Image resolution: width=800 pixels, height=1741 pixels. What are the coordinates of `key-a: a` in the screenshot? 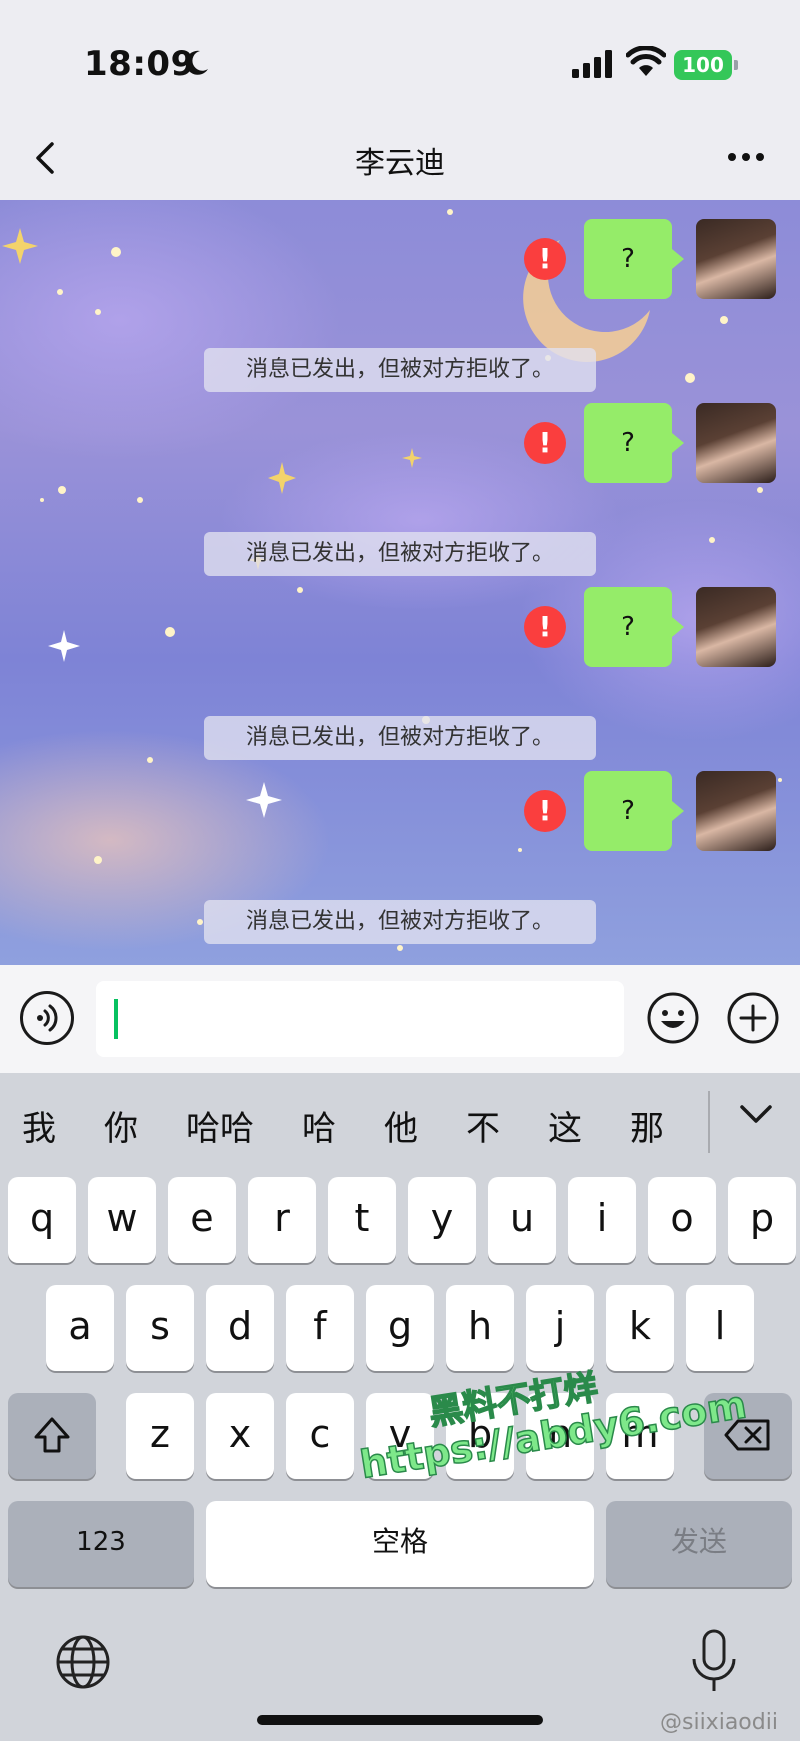 It's located at (80, 1328).